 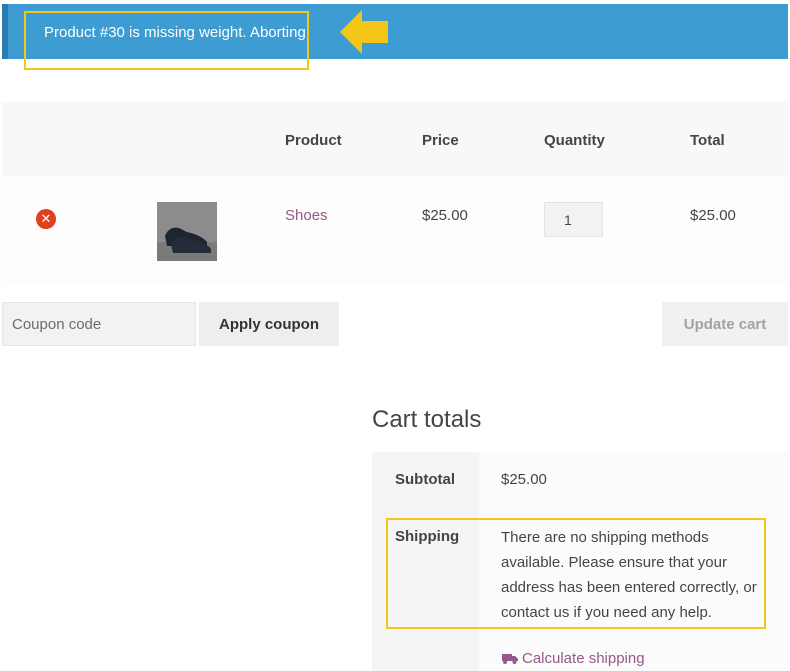 I want to click on header-total: Total, so click(x=707, y=140).